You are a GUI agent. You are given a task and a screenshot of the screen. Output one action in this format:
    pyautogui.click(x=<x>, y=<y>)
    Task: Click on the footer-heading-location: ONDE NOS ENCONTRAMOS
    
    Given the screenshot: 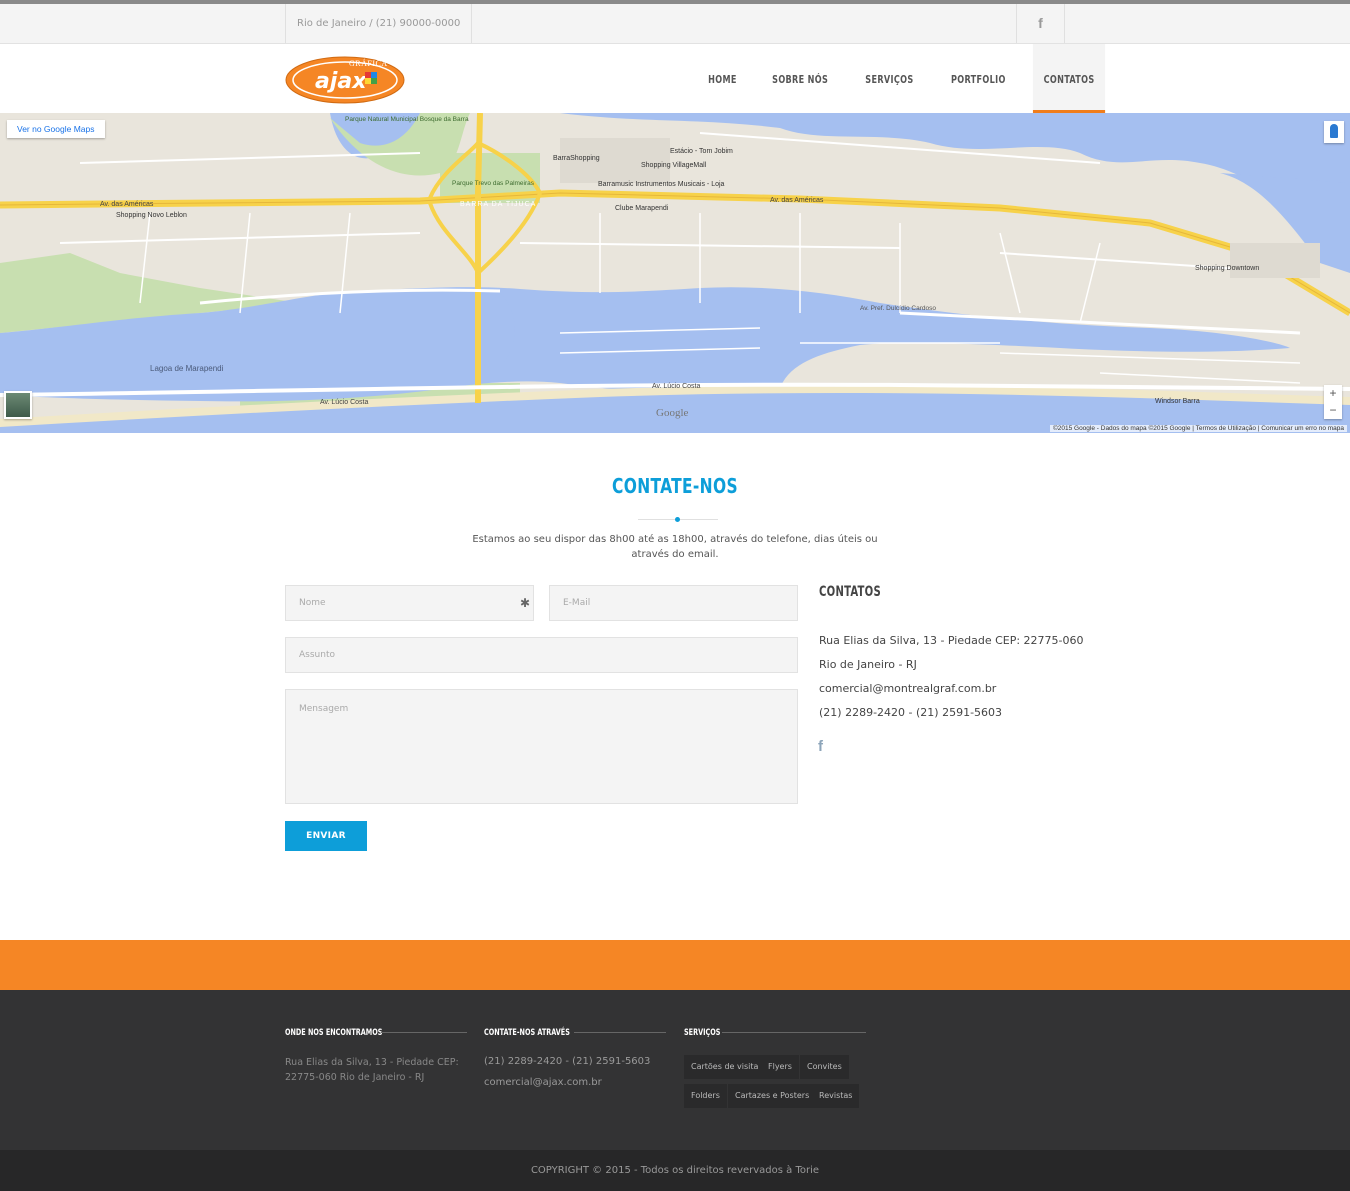 What is the action you would take?
    pyautogui.click(x=334, y=1033)
    